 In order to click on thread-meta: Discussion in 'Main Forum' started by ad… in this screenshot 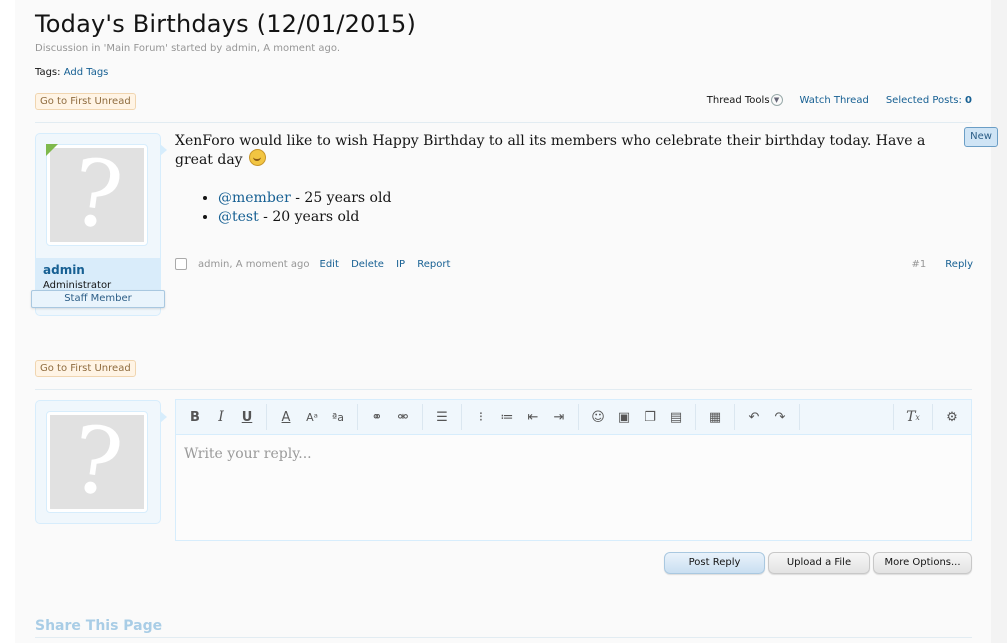, I will do `click(187, 48)`.